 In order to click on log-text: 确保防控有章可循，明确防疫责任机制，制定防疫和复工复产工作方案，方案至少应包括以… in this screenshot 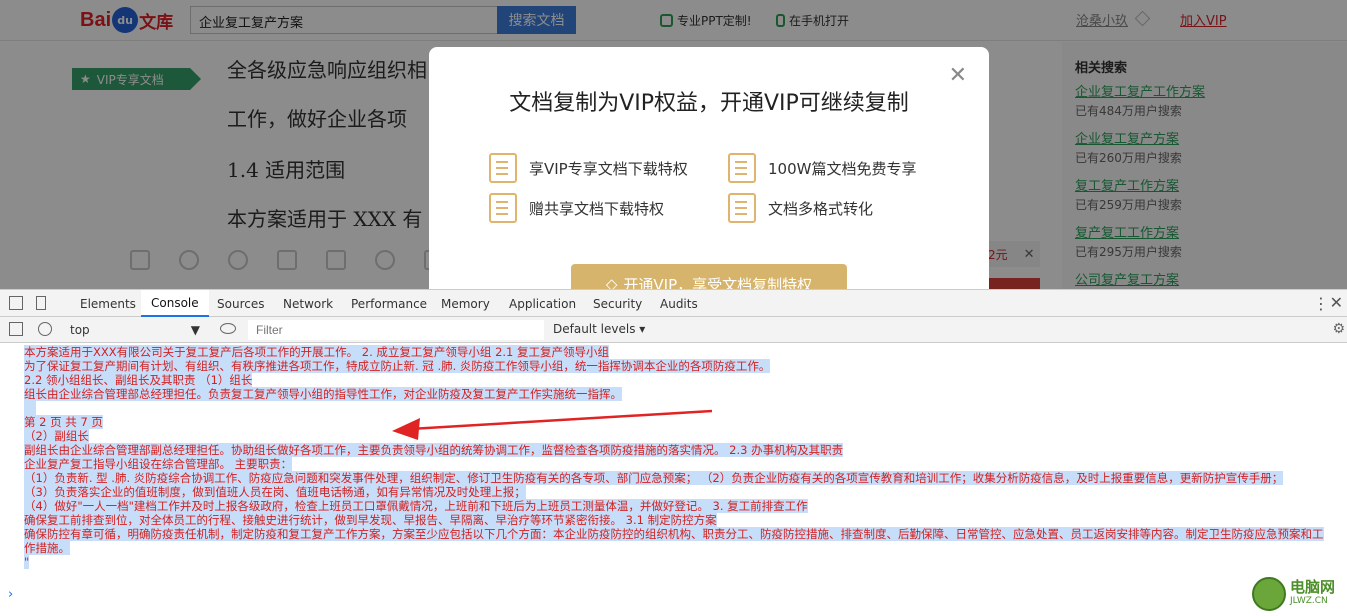, I will do `click(674, 541)`.